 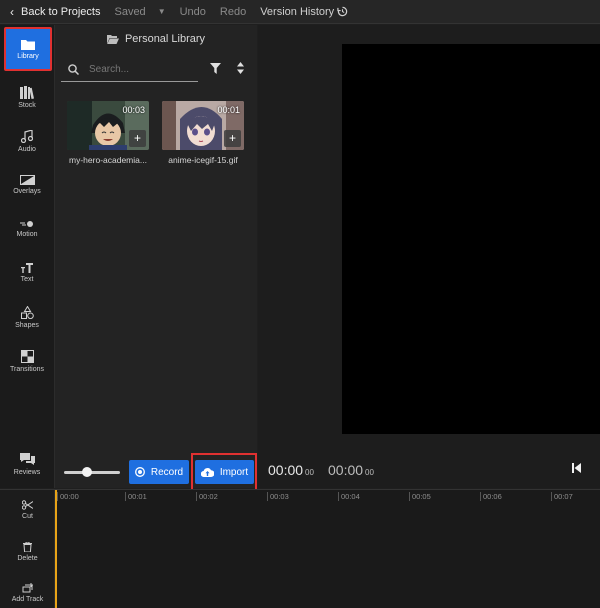 I want to click on cut-button: Cut, so click(x=27, y=510).